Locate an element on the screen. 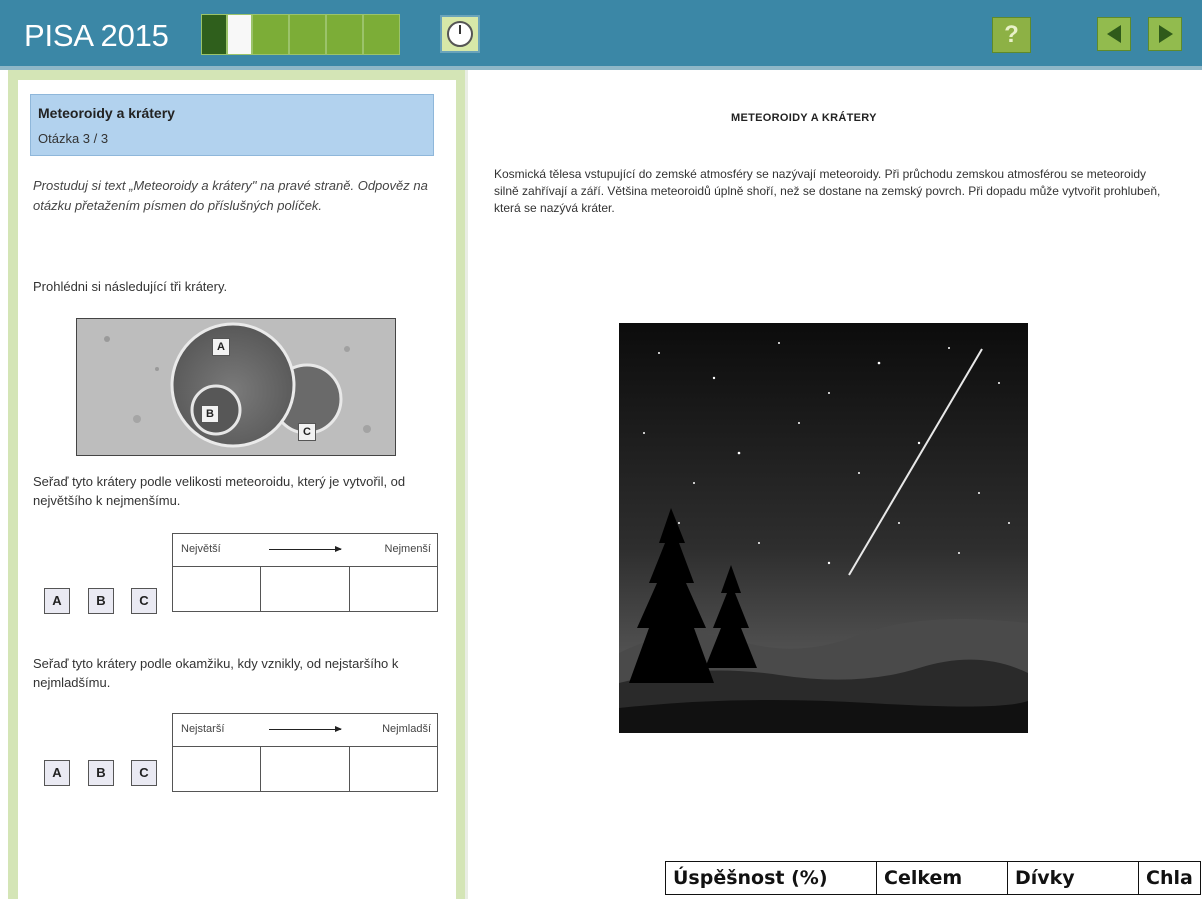 The width and height of the screenshot is (1202, 899). question-mark-icon: ? is located at coordinates (1011, 34).